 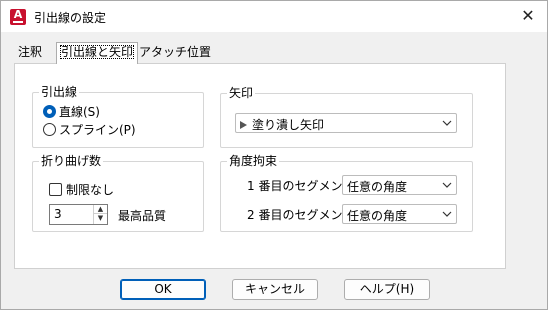 What do you see at coordinates (58, 214) in the screenshot?
I see `vertex-count-value: 3` at bounding box center [58, 214].